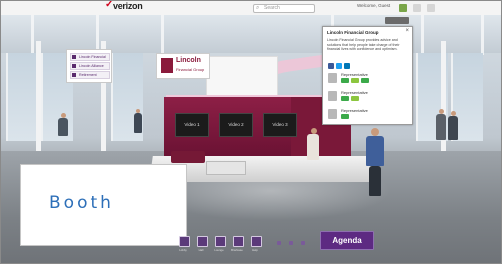  Describe the element at coordinates (251, 34) in the screenshot. I see `hall-ceiling` at that location.